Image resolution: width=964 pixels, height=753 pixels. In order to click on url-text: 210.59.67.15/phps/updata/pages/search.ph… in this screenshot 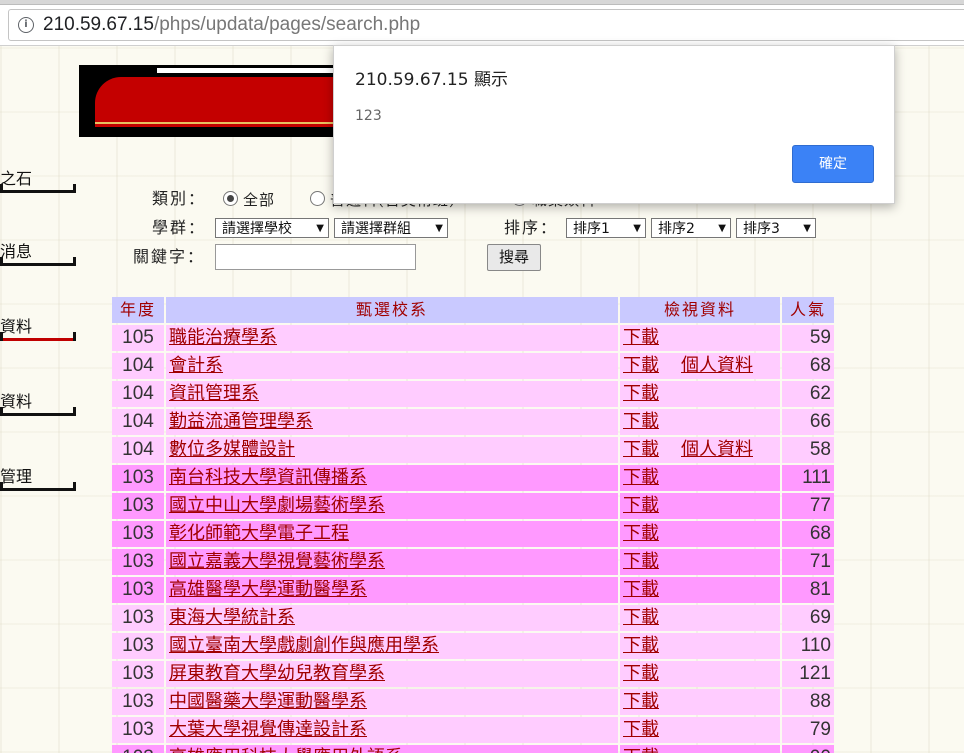, I will do `click(231, 25)`.